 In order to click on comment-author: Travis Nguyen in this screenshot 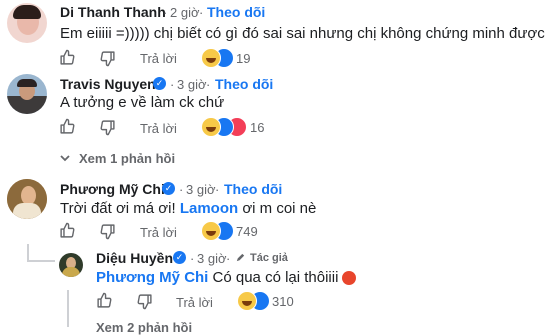, I will do `click(108, 84)`.